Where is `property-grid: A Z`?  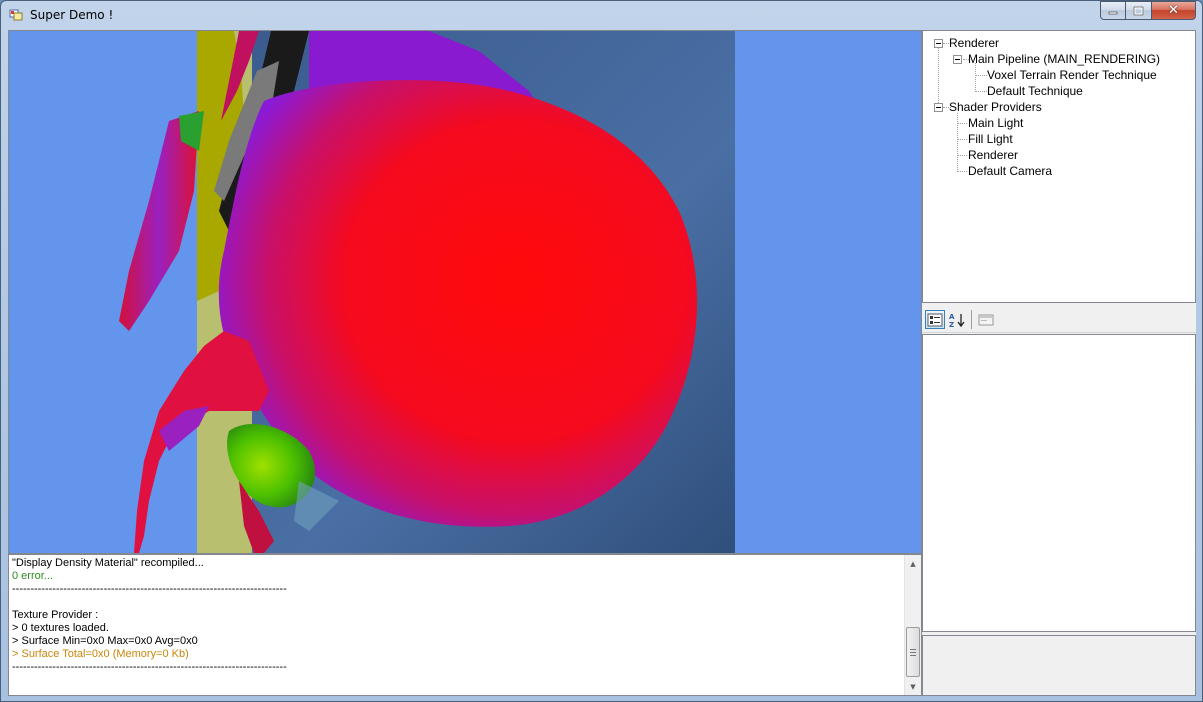 property-grid: A Z is located at coordinates (1059, 499).